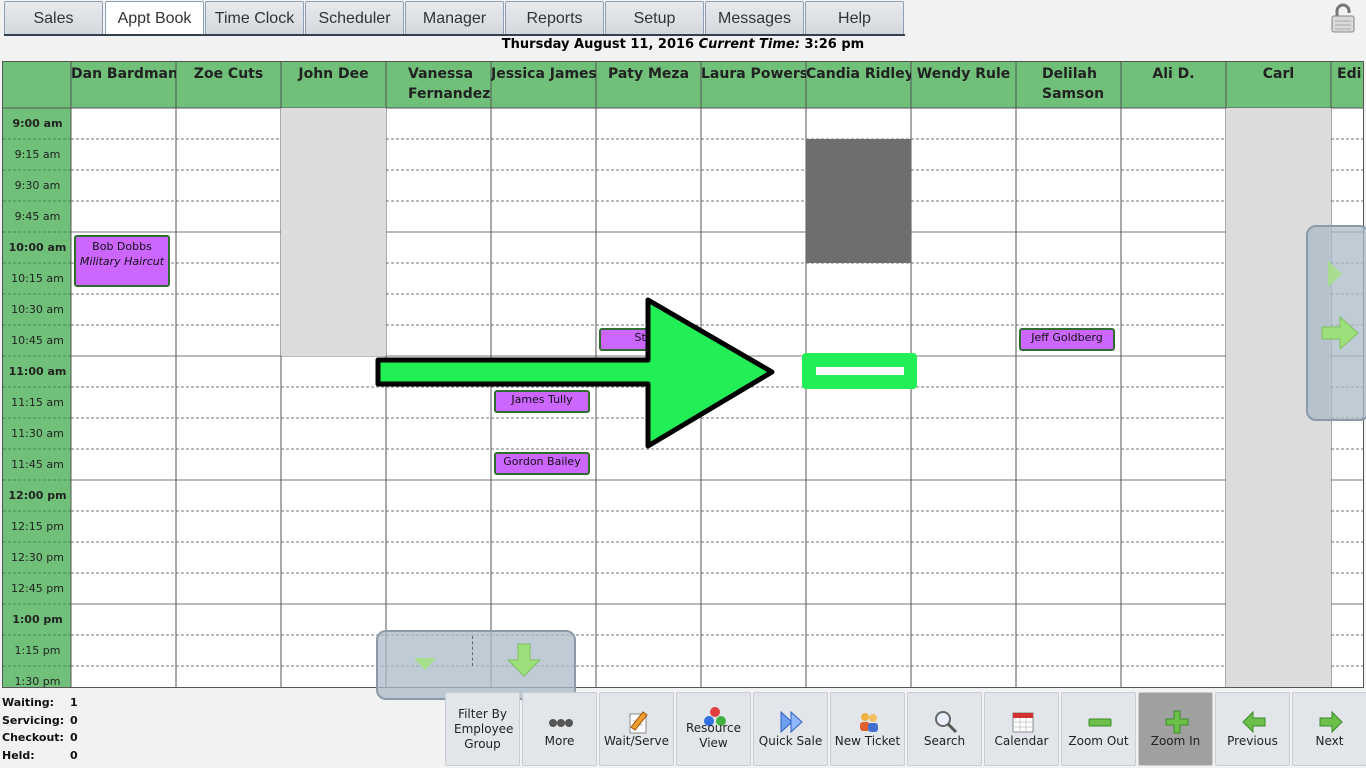 Image resolution: width=1366 pixels, height=768 pixels. I want to click on minus-icon, so click(1100, 722).